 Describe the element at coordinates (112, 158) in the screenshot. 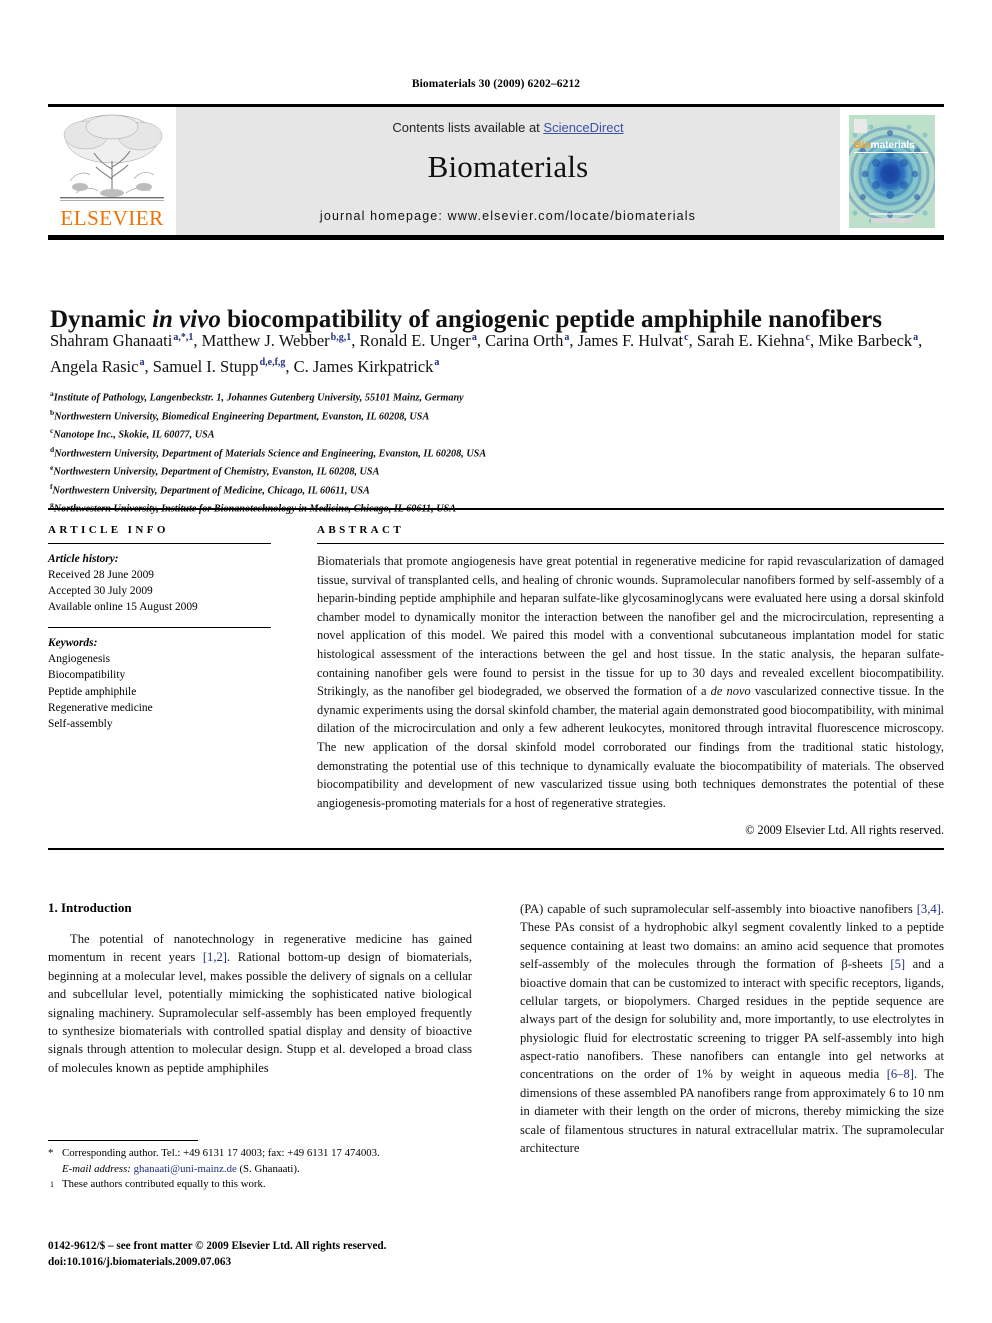

I see `elsevier-tree-icon` at that location.